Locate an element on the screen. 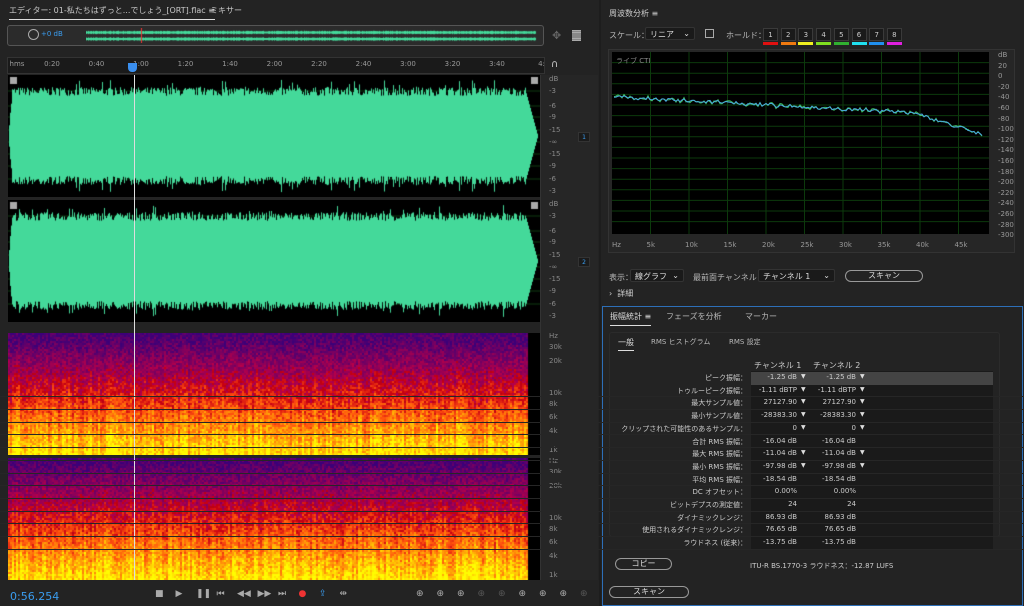 Image resolution: width=1024 pixels, height=606 pixels. hold-button-3: 3 is located at coordinates (806, 34).